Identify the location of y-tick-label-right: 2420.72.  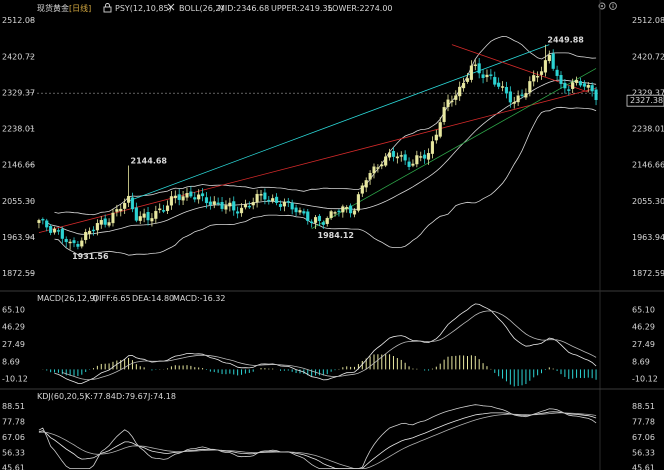
(648, 56).